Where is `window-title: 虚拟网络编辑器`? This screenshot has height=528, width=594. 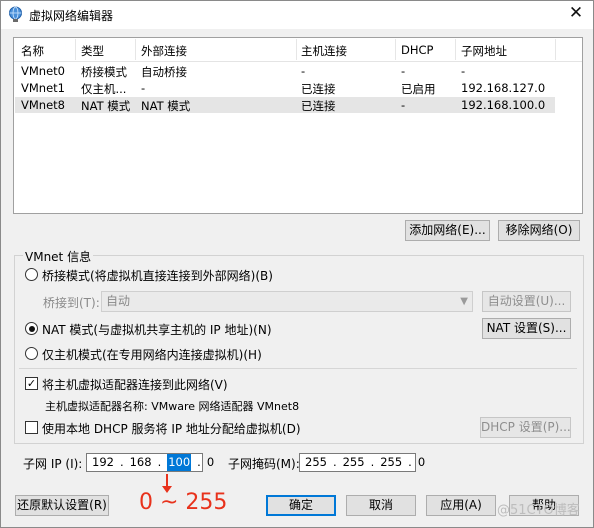 window-title: 虚拟网络编辑器 is located at coordinates (71, 16).